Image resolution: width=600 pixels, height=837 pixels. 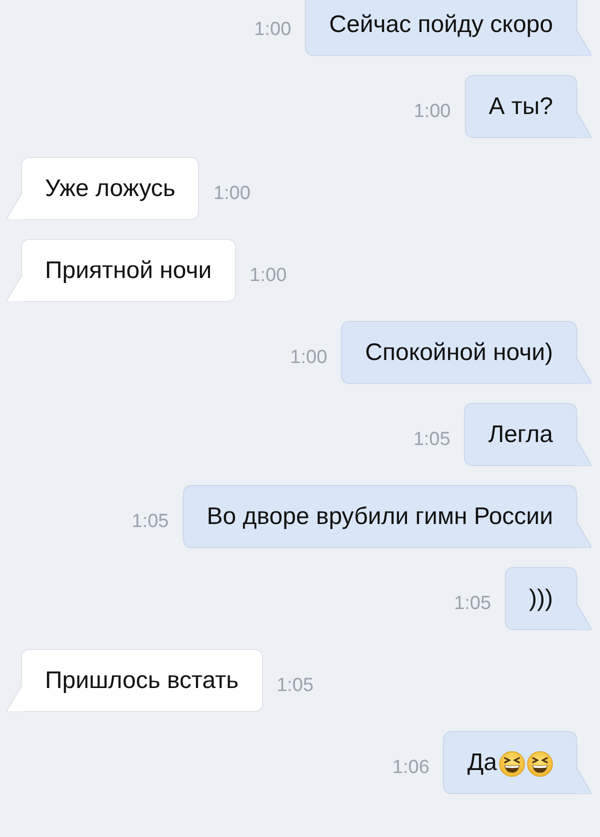 I want to click on message-text: А ты?, so click(x=520, y=106).